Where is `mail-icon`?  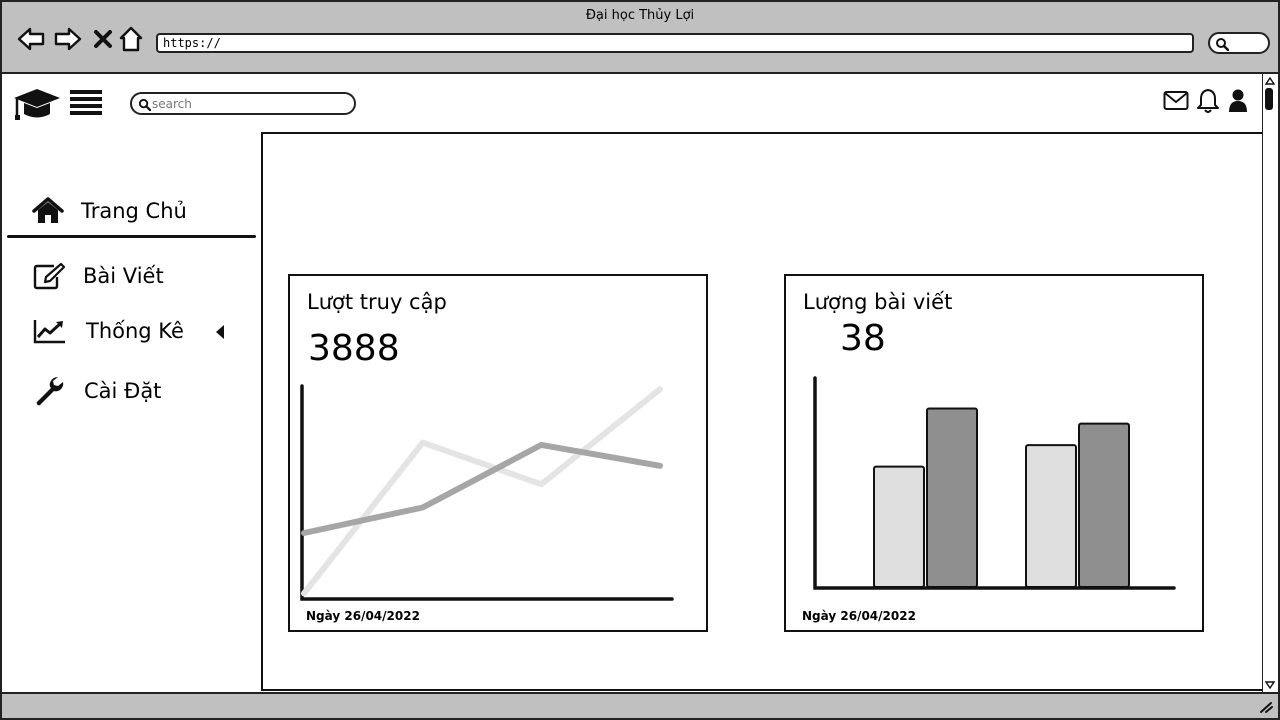 mail-icon is located at coordinates (1176, 103).